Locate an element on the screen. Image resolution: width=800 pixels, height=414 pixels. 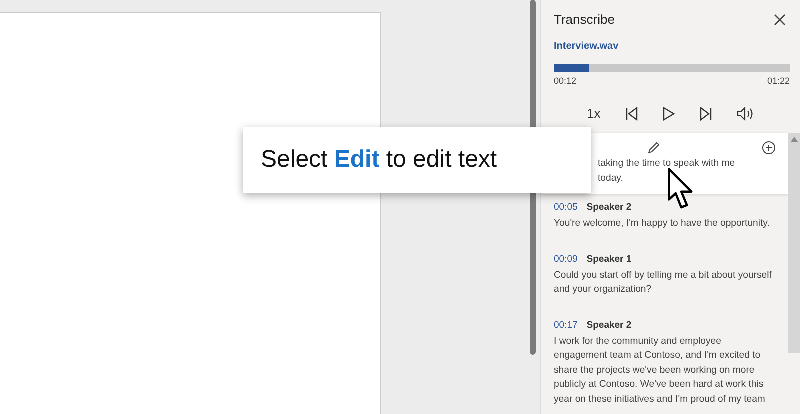
pointer-icon is located at coordinates (681, 189).